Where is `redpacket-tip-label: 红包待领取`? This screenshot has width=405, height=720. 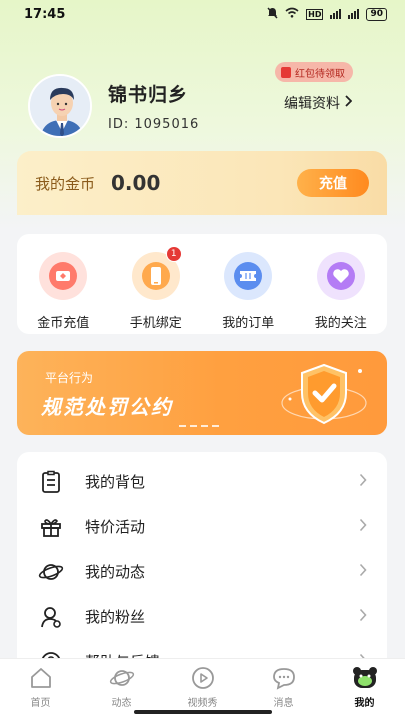 redpacket-tip-label: 红包待领取 is located at coordinates (320, 74).